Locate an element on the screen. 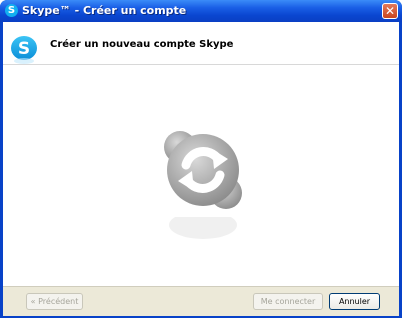 The image size is (402, 318). sync-icon-reflection is located at coordinates (203, 228).